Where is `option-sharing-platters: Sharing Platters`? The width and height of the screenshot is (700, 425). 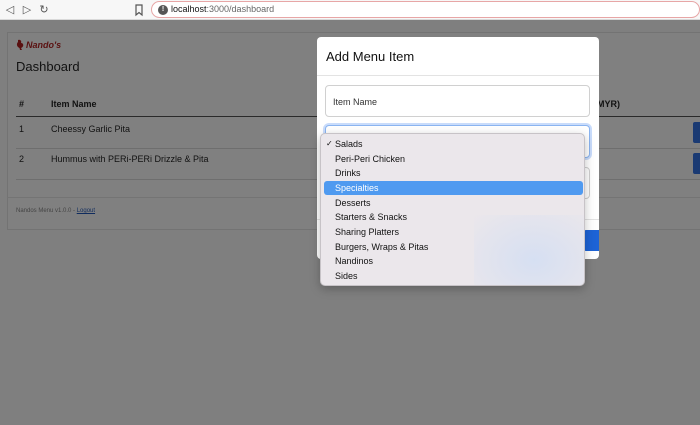
option-sharing-platters: Sharing Platters is located at coordinates (453, 232).